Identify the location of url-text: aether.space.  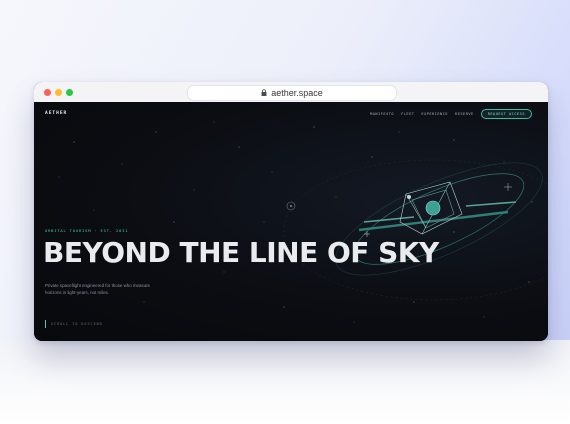
(297, 93).